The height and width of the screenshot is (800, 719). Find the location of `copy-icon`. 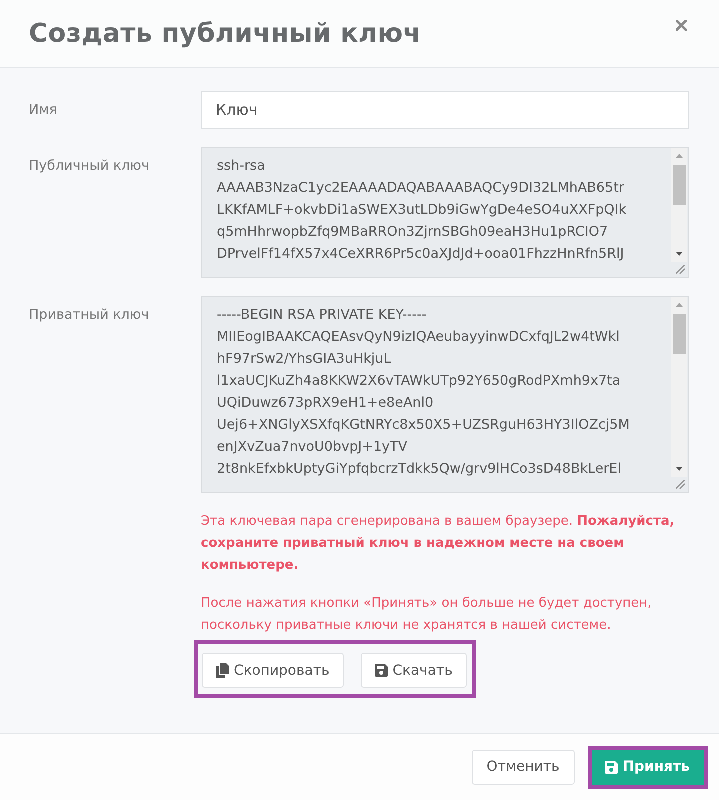

copy-icon is located at coordinates (222, 670).